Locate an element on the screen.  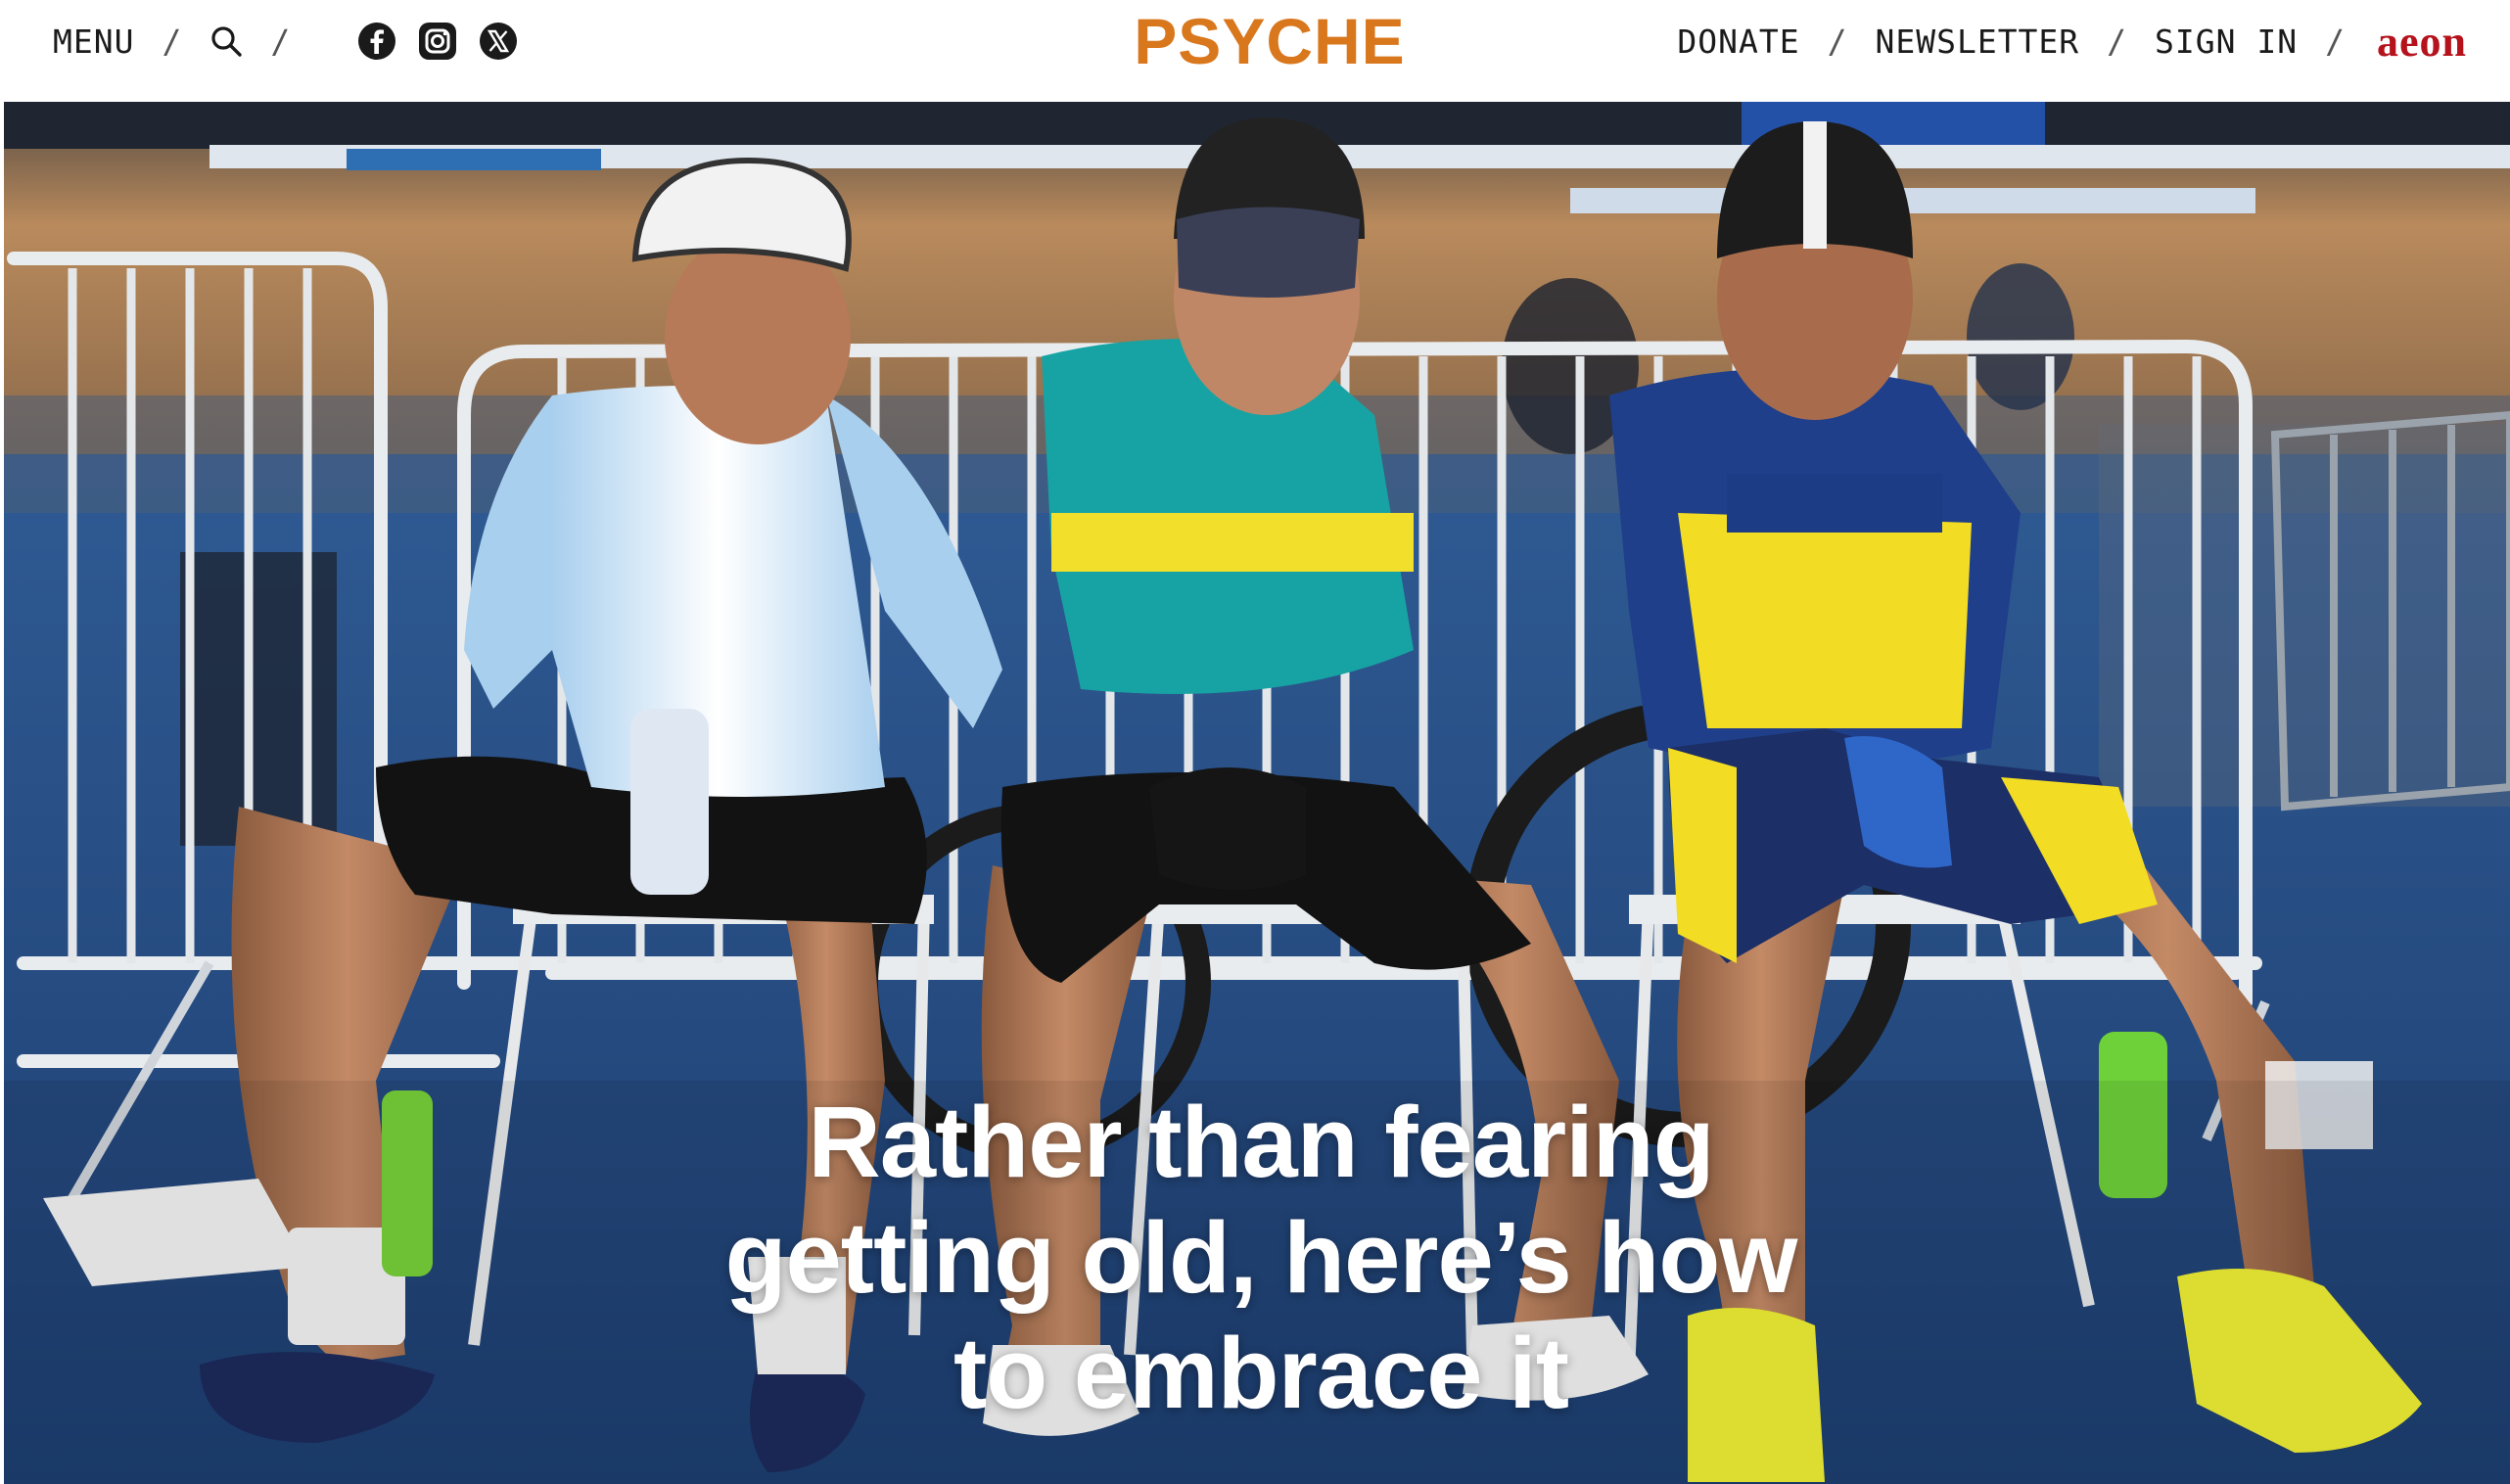
donate-link: DONATE is located at coordinates (1738, 42).